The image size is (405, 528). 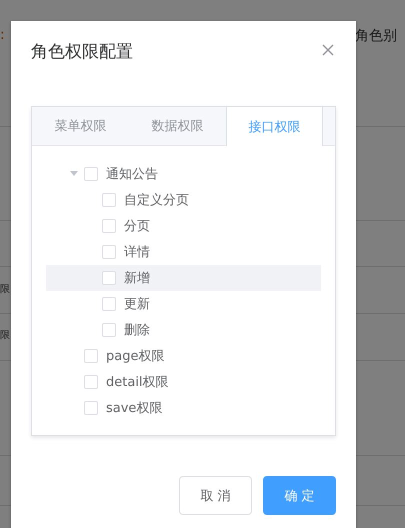 I want to click on node-label: 通知公告, so click(x=132, y=174).